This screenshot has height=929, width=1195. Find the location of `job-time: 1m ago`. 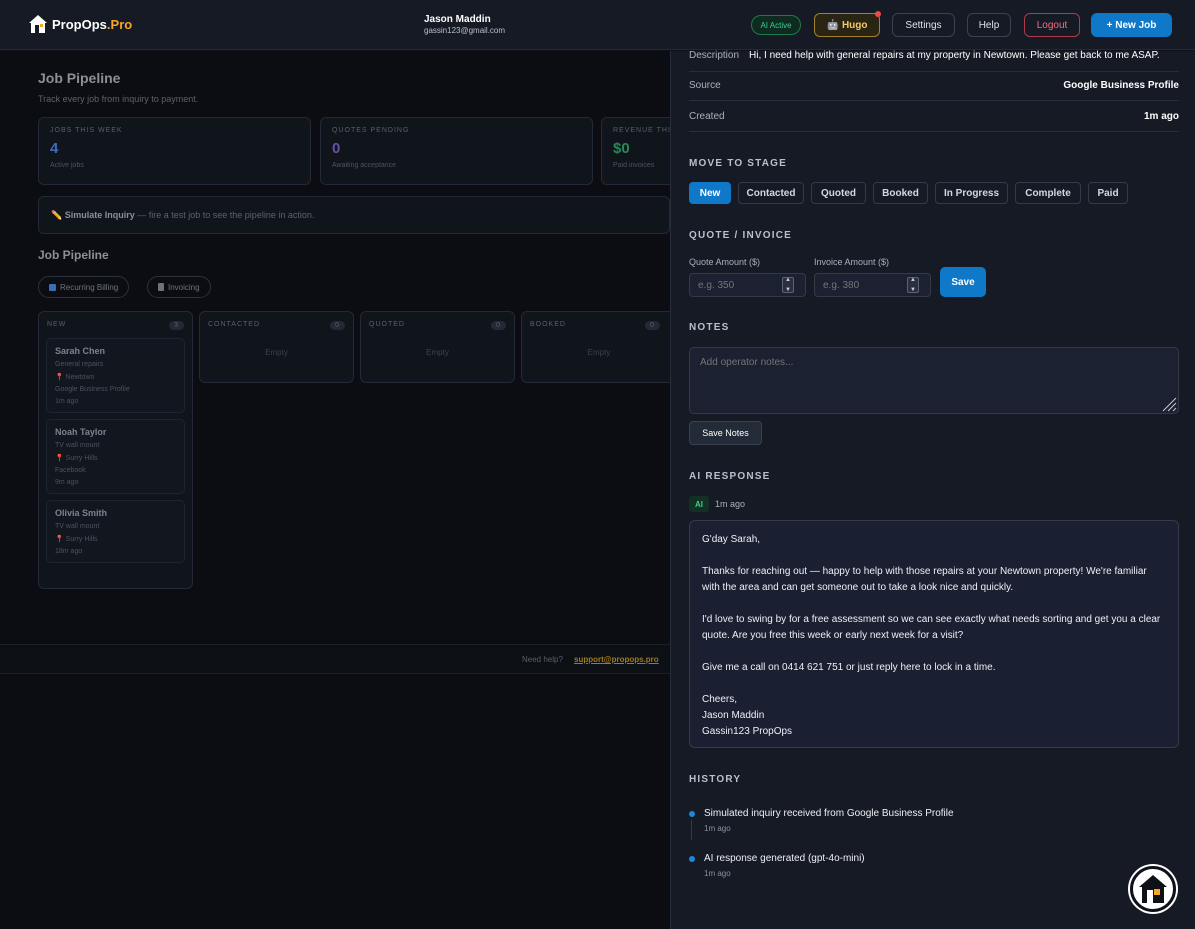

job-time: 1m ago is located at coordinates (67, 401).